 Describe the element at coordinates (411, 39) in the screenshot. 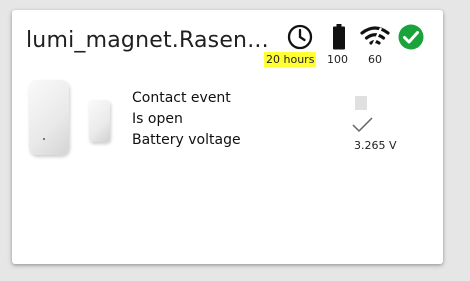

I see `check-circle-icon` at that location.